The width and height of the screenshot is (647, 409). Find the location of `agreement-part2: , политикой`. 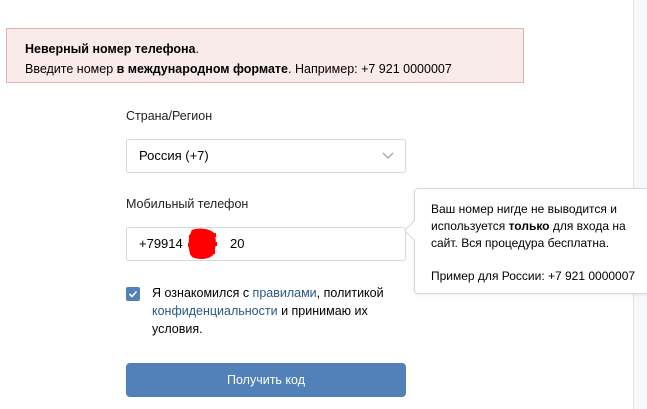

agreement-part2: , политикой is located at coordinates (350, 293).